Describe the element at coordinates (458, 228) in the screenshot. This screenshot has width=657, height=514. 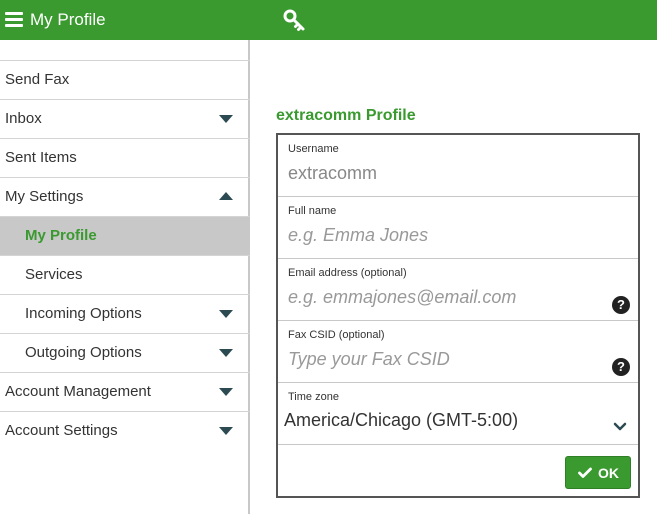
I see `fullname-field: Full name e.g. Emma Jones` at that location.